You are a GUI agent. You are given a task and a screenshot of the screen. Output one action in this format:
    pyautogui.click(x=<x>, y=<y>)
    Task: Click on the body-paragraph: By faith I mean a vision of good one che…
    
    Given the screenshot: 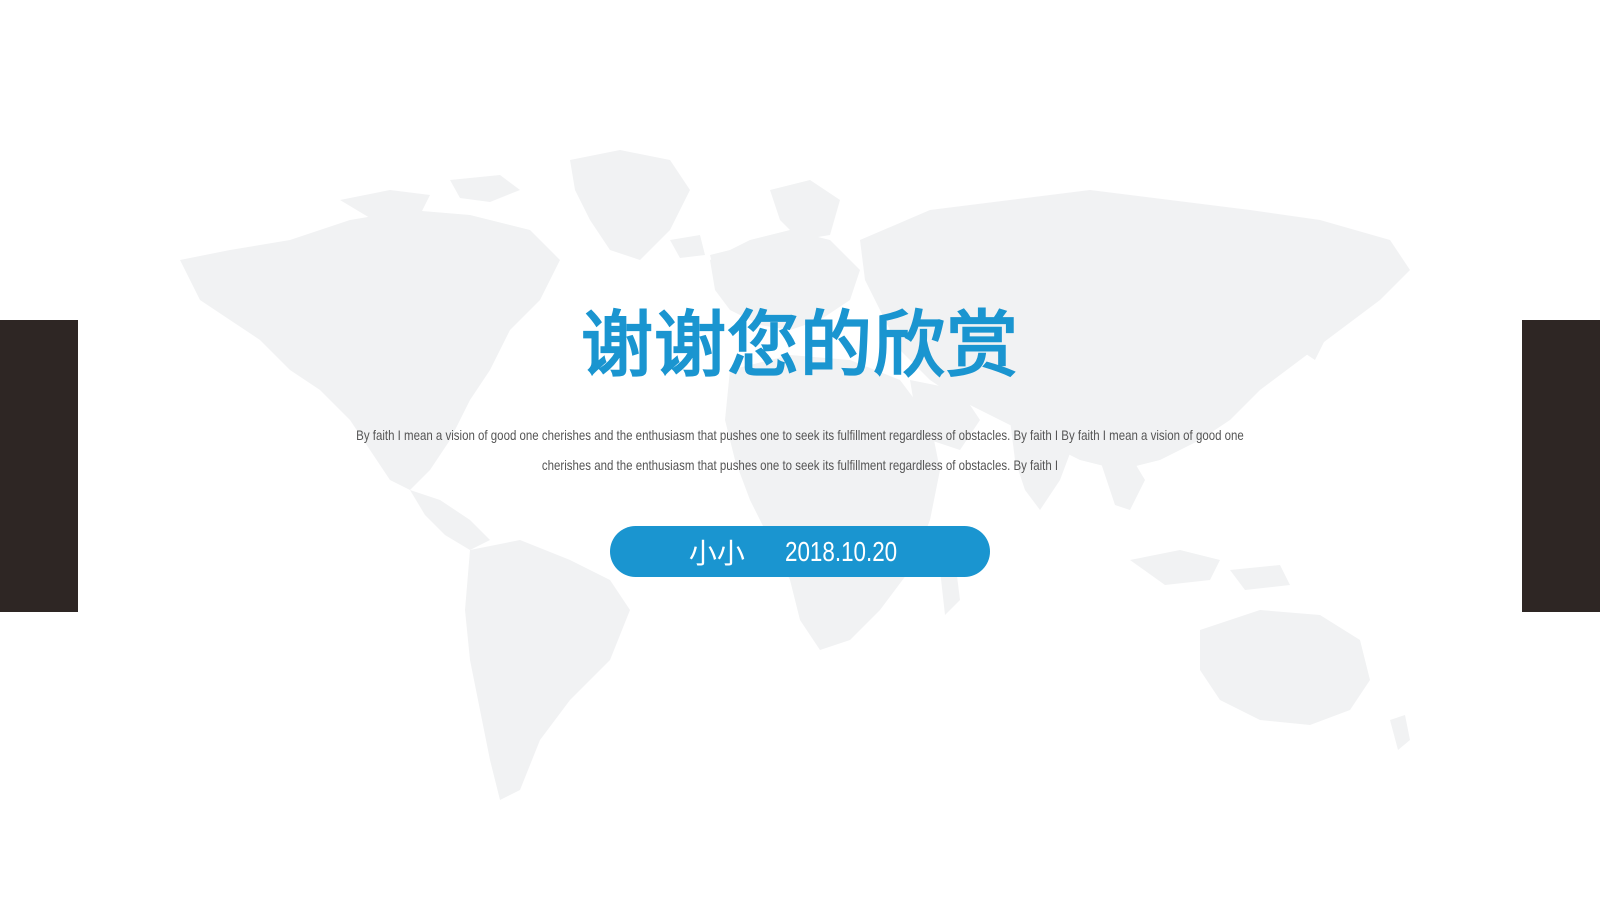 What is the action you would take?
    pyautogui.click(x=800, y=450)
    